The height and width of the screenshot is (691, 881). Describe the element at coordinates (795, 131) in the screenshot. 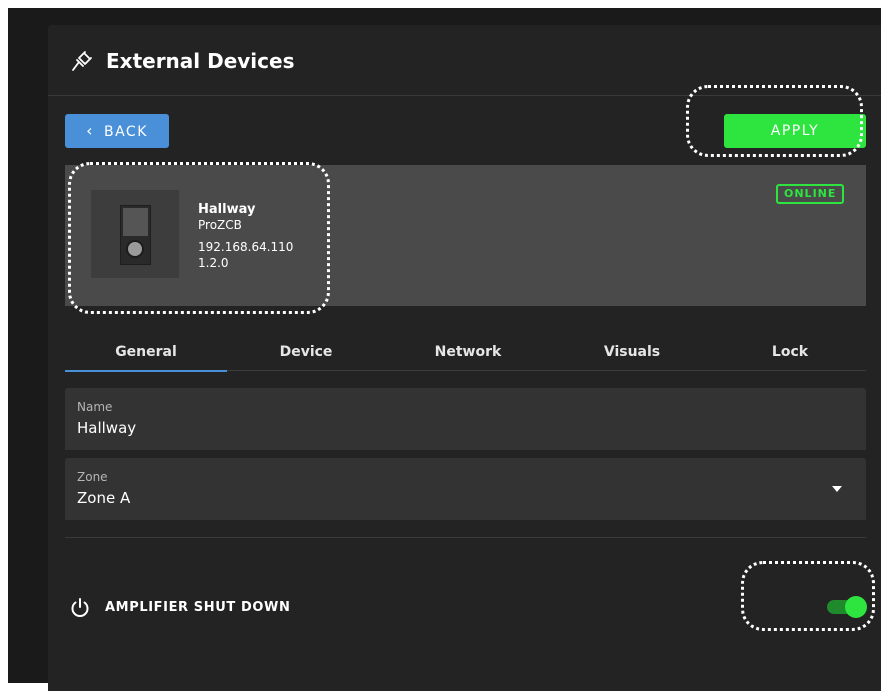

I see `apply-button: APPLY` at that location.